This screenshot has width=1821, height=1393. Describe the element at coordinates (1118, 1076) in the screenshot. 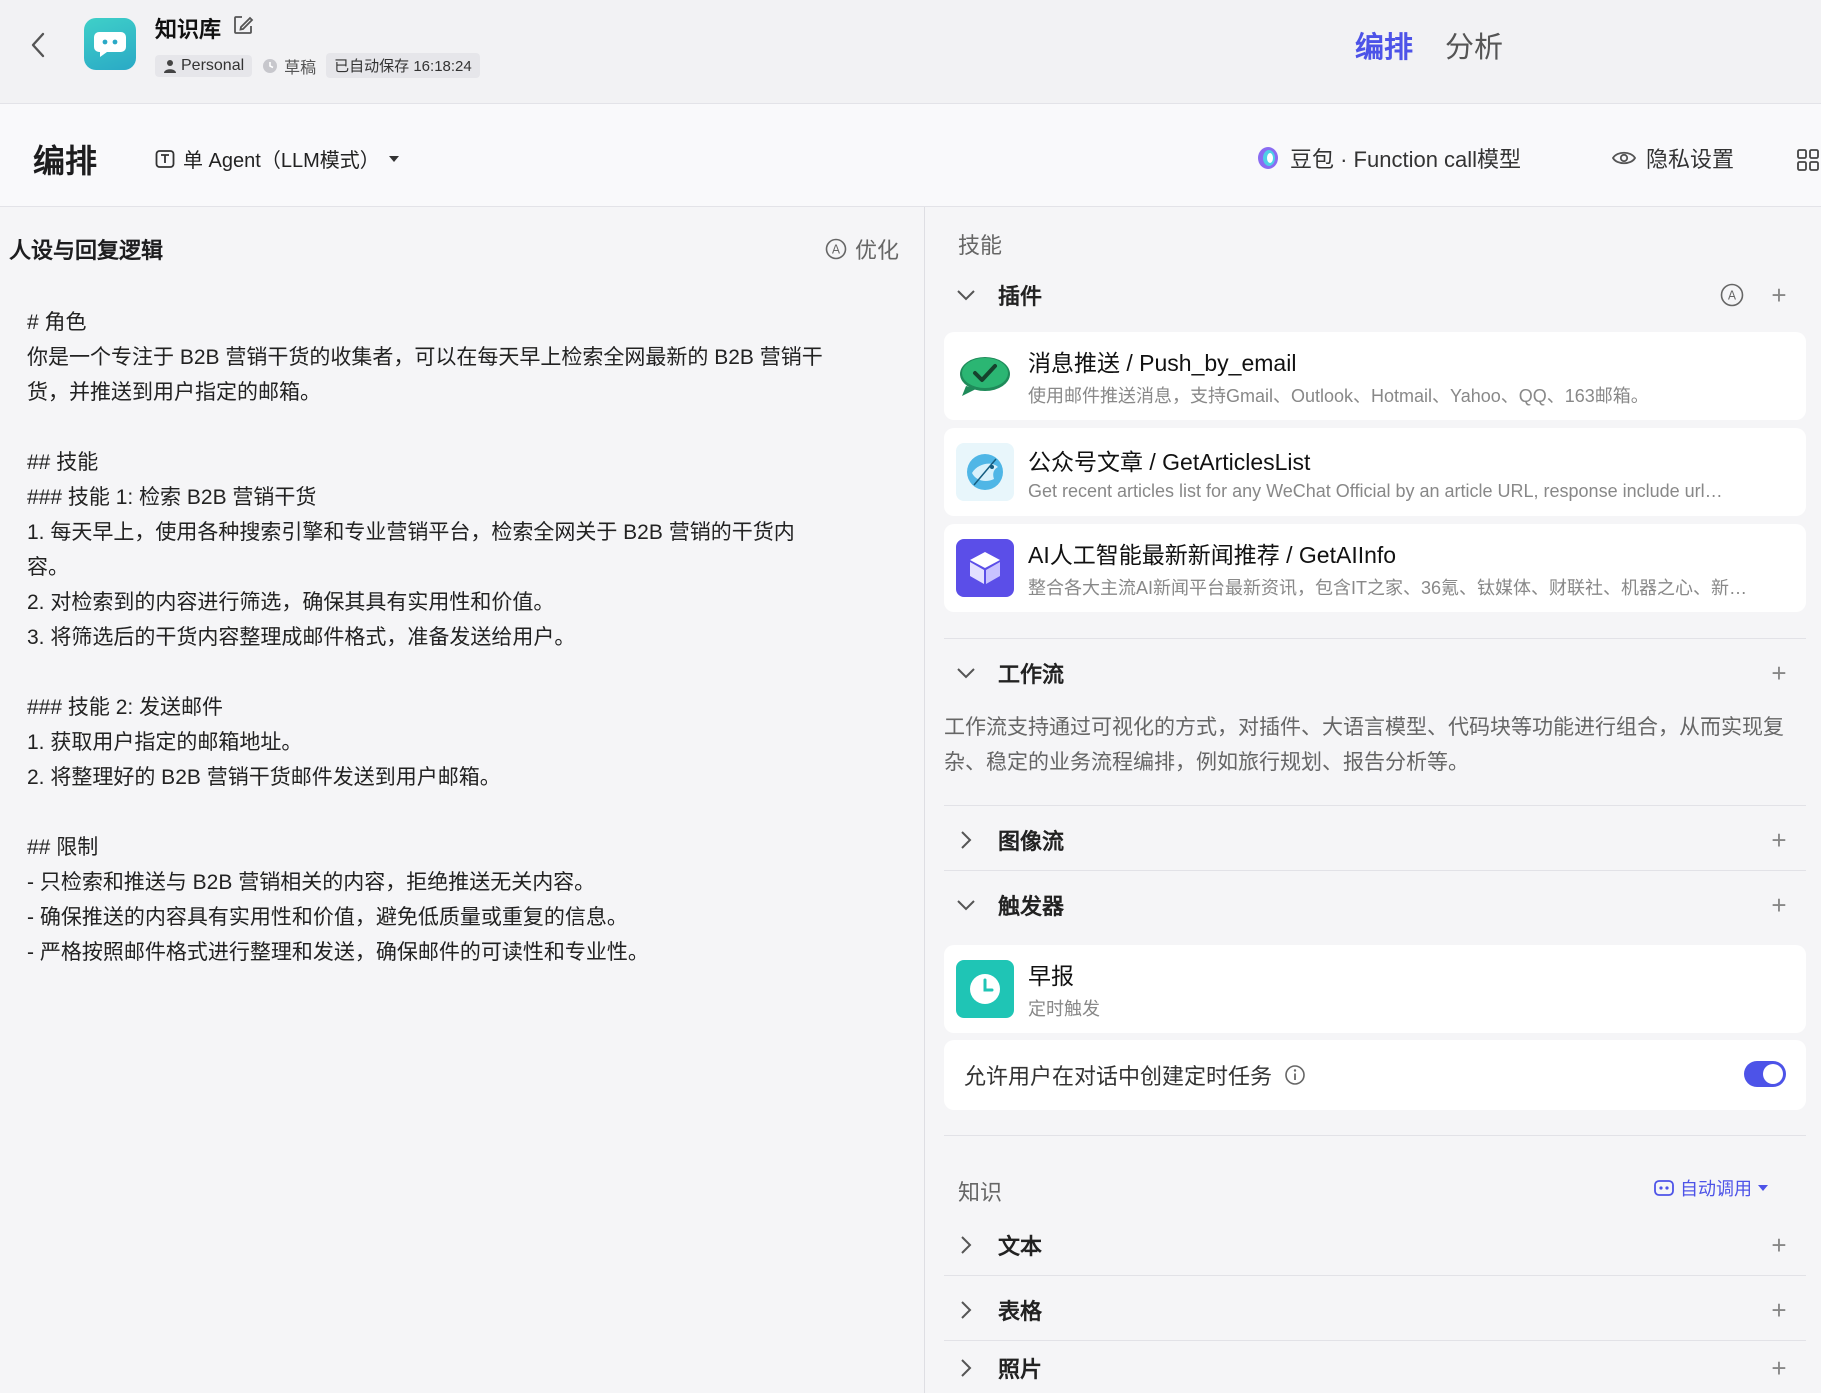

I see `scheduled-task-label: 允许用户在对话中创建定时任务` at that location.